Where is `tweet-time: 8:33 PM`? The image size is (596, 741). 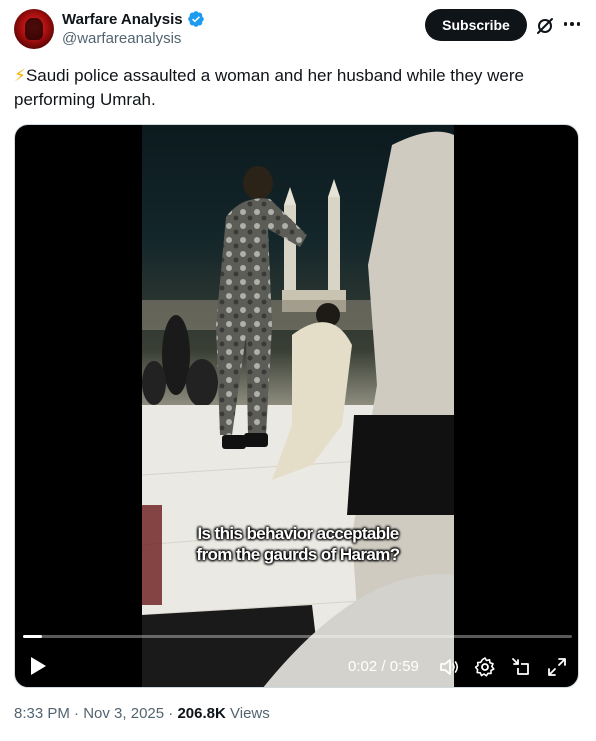 tweet-time: 8:33 PM is located at coordinates (42, 713).